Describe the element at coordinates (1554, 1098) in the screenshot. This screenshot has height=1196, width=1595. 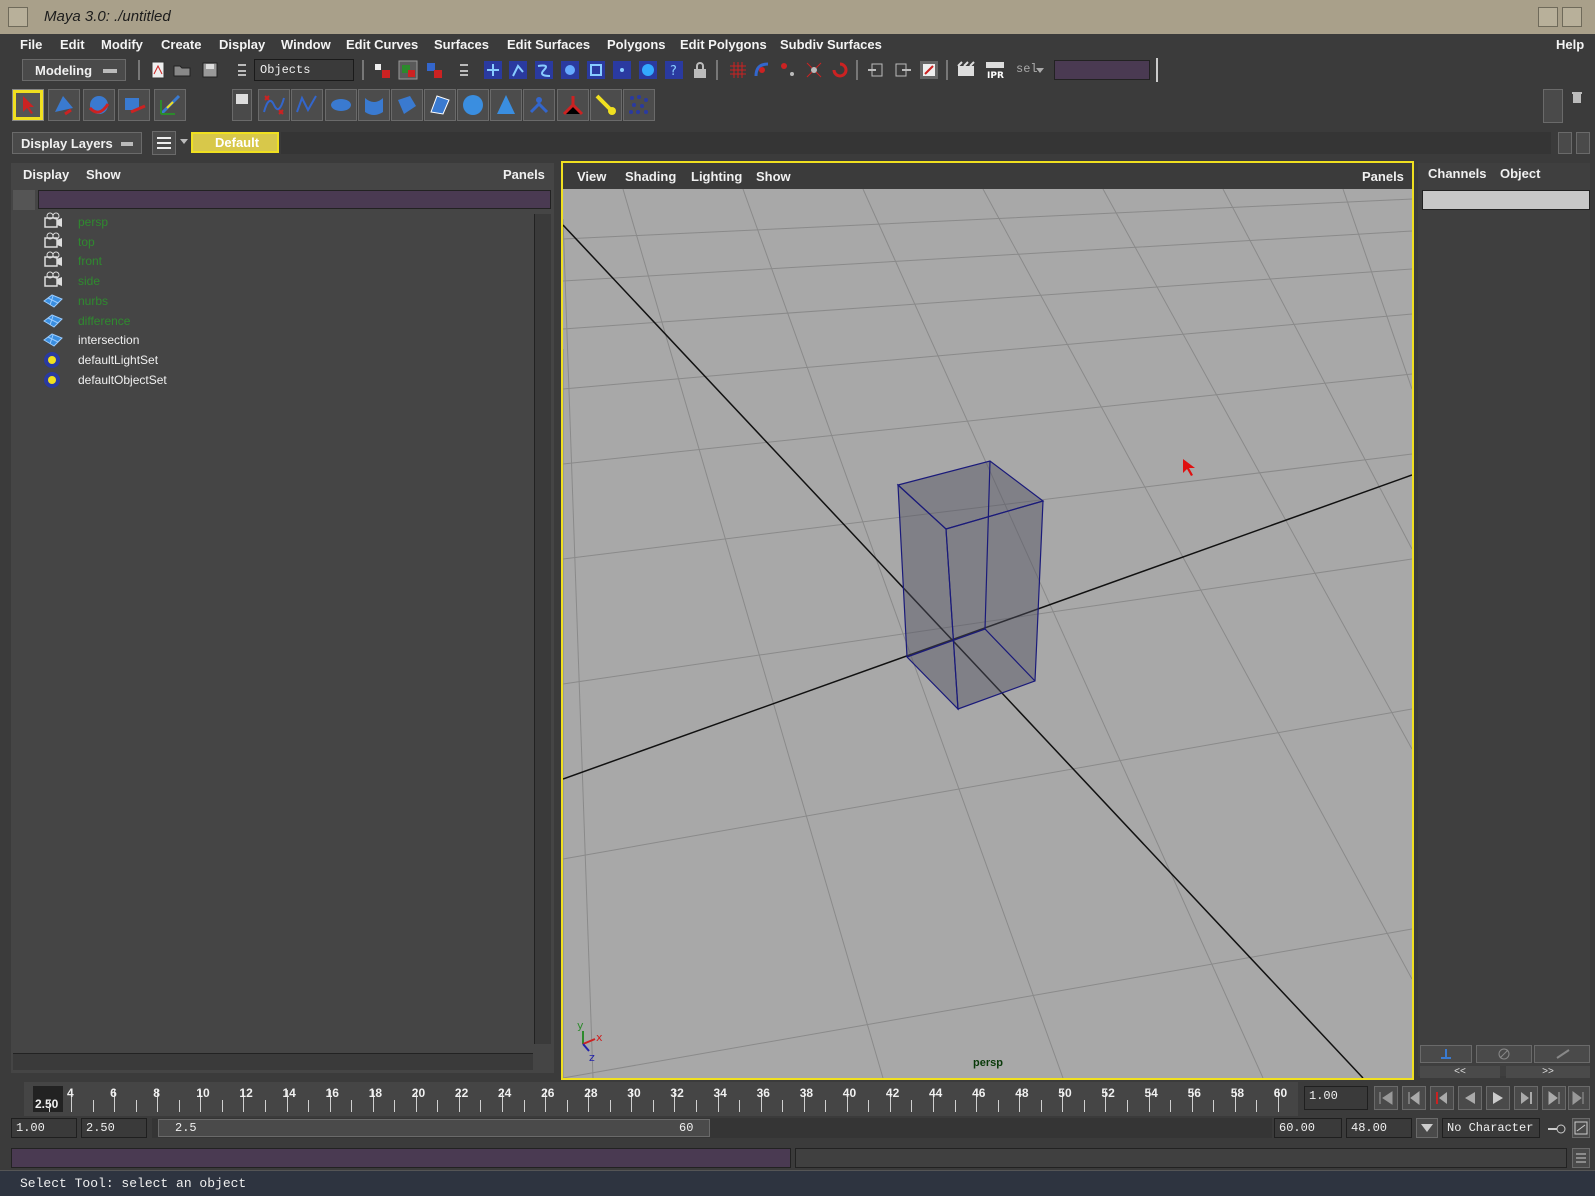
I see `step-forward-key-button` at that location.